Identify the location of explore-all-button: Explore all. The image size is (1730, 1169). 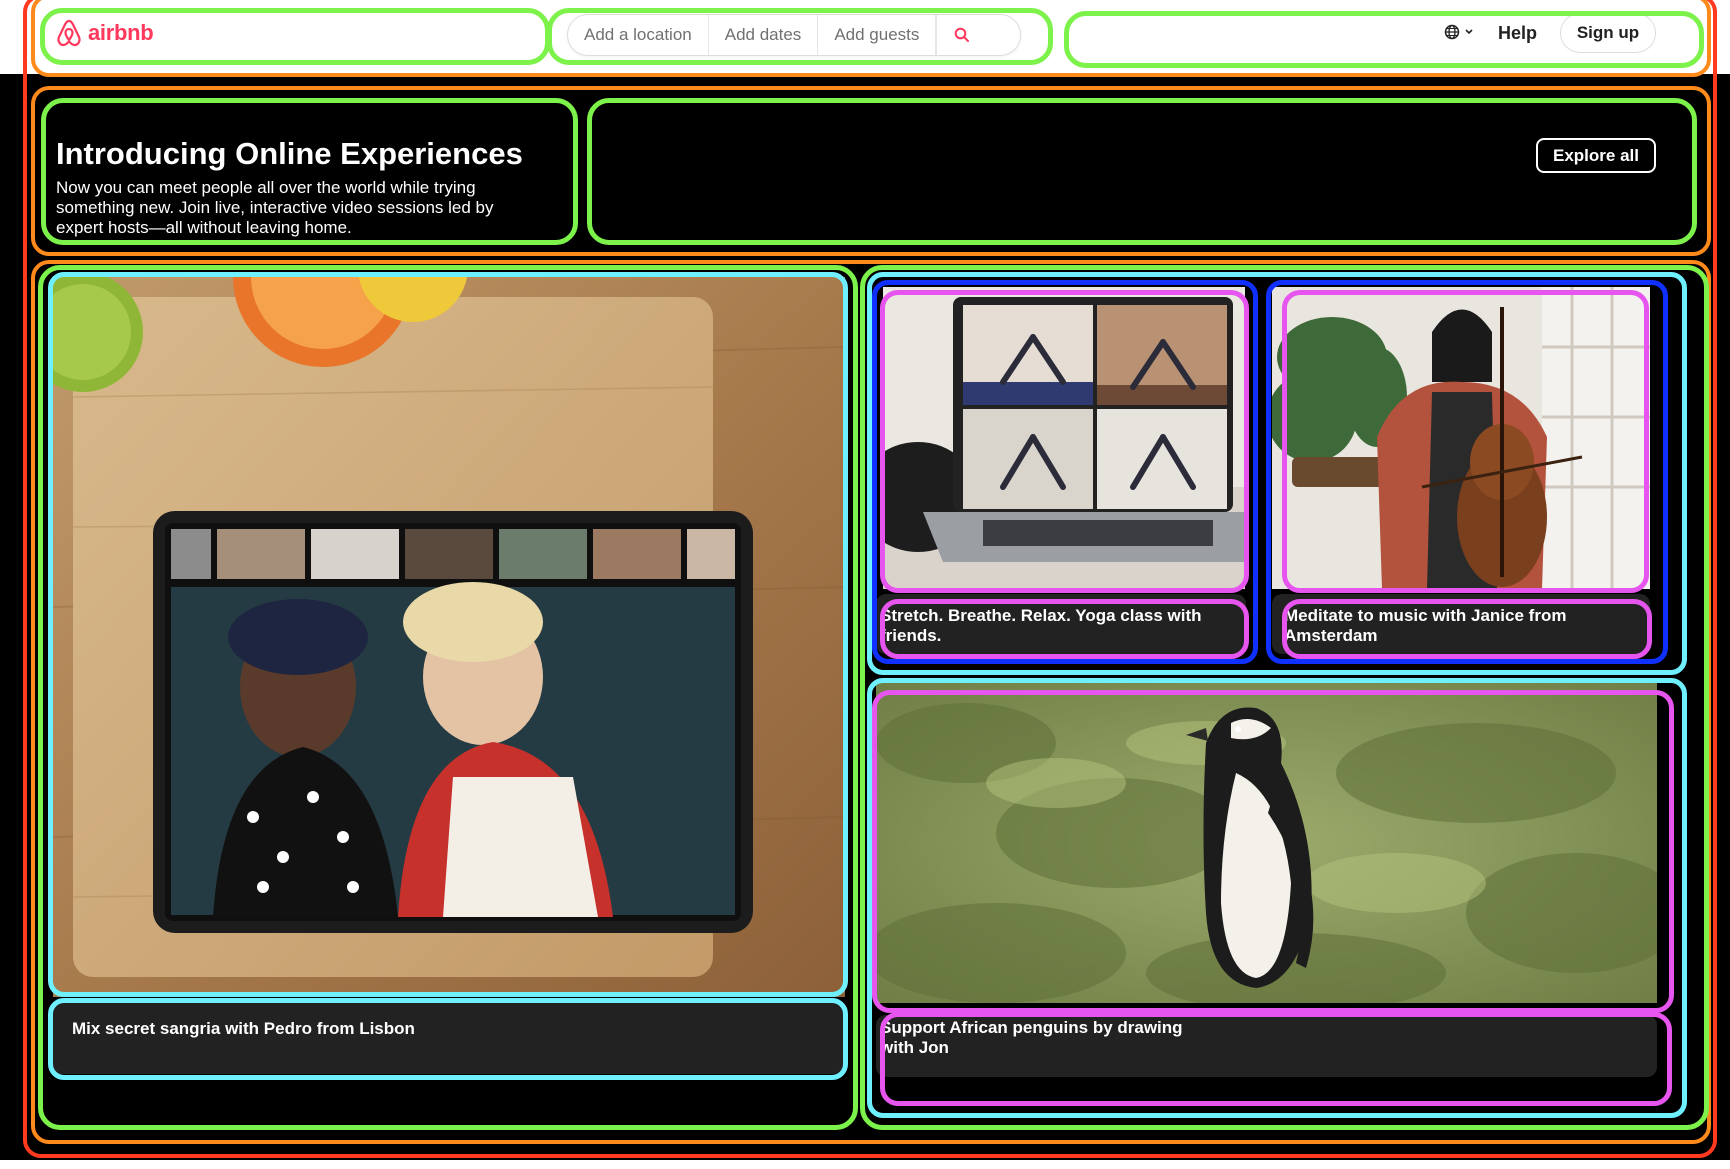
(1596, 155).